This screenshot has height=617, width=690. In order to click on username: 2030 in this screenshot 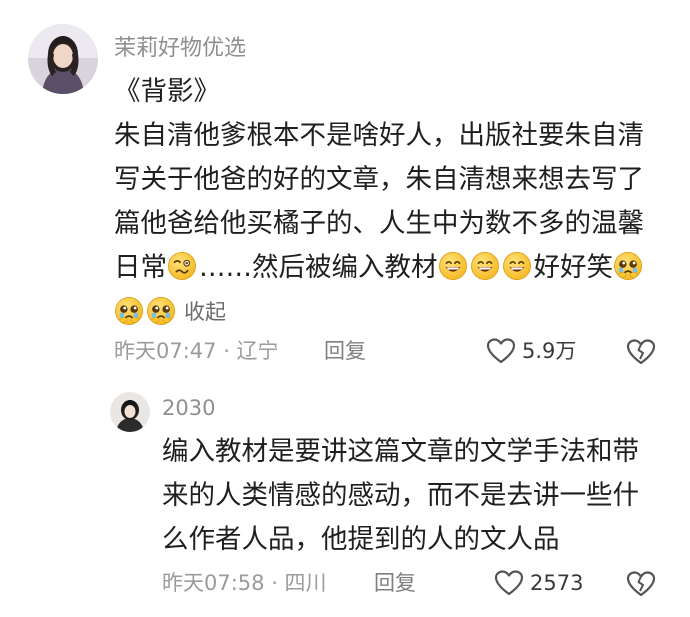, I will do `click(188, 408)`.